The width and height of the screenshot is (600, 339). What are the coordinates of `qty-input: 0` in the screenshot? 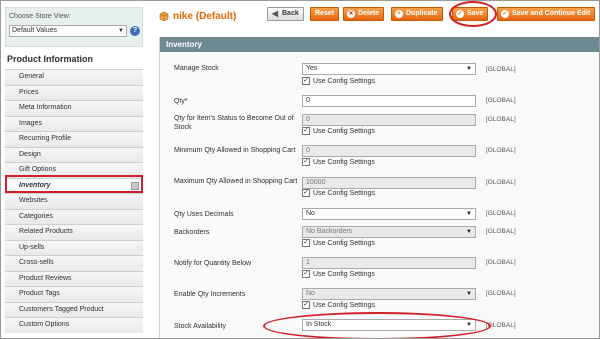 It's located at (389, 101).